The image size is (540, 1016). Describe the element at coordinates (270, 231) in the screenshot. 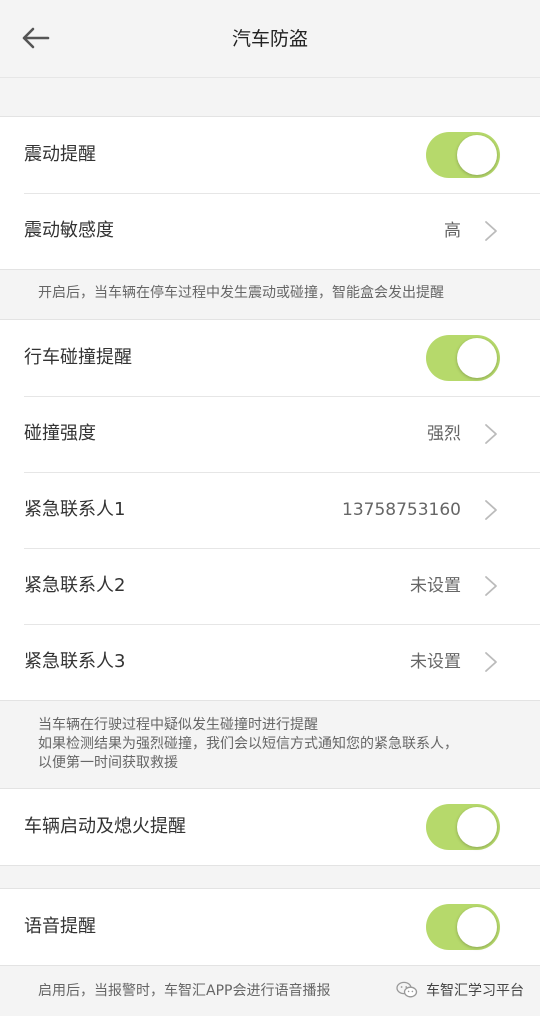

I see `vibration-sensitivity-row: 震动敏感度 高` at that location.